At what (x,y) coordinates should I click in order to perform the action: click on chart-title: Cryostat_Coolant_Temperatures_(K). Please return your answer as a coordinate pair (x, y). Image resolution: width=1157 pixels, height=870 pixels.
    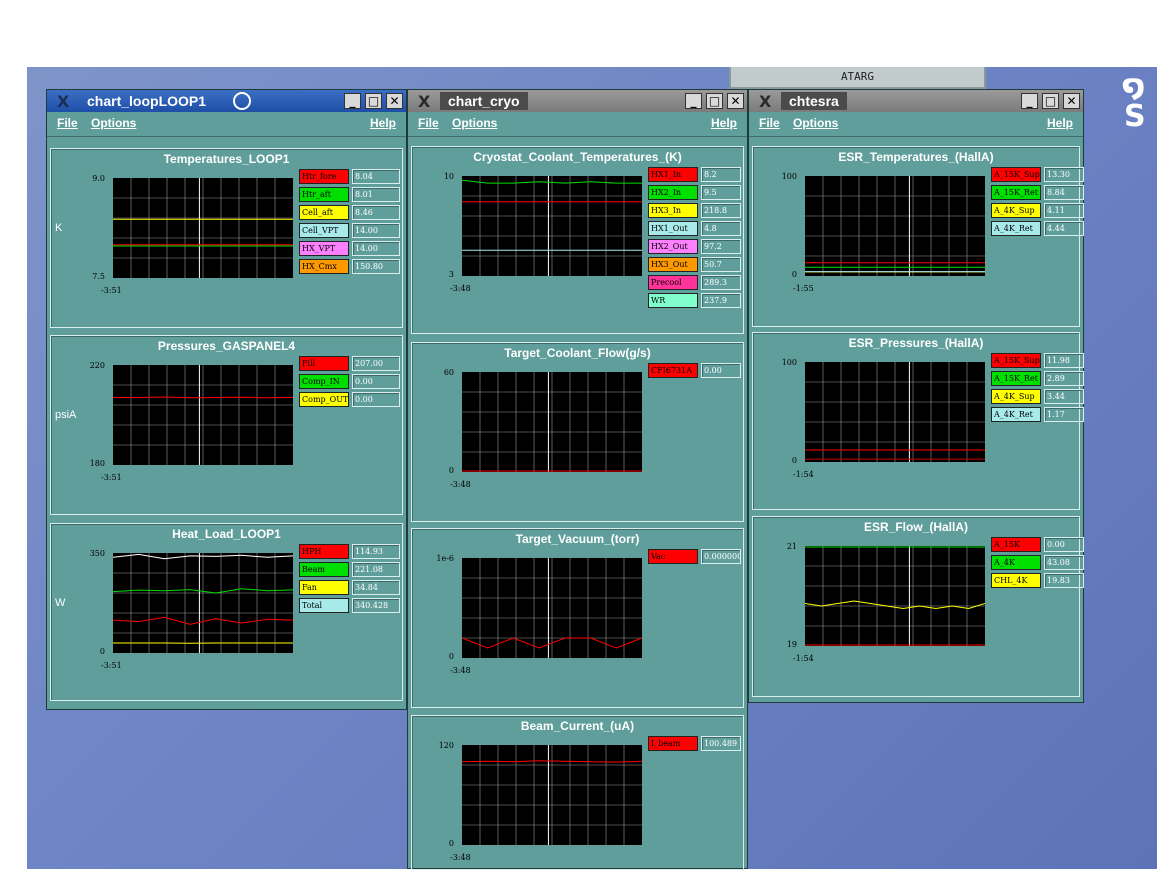
    Looking at the image, I should click on (577, 157).